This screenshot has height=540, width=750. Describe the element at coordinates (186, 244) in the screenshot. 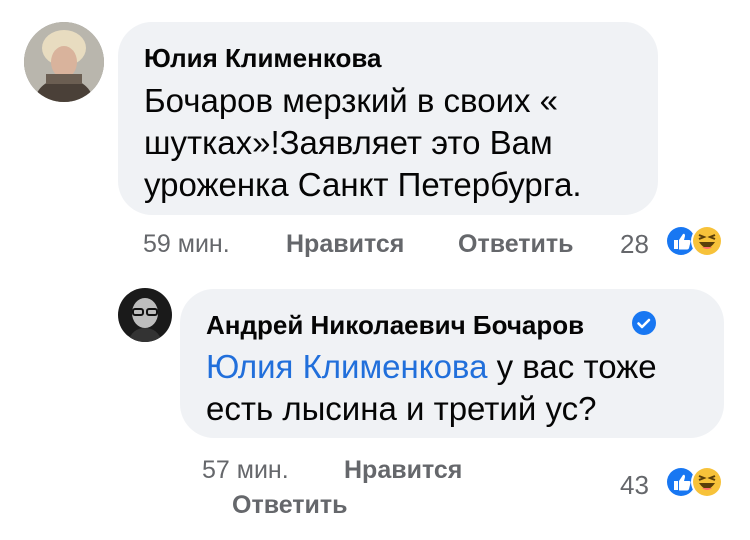

I see `comment-time: 59 мин.` at that location.